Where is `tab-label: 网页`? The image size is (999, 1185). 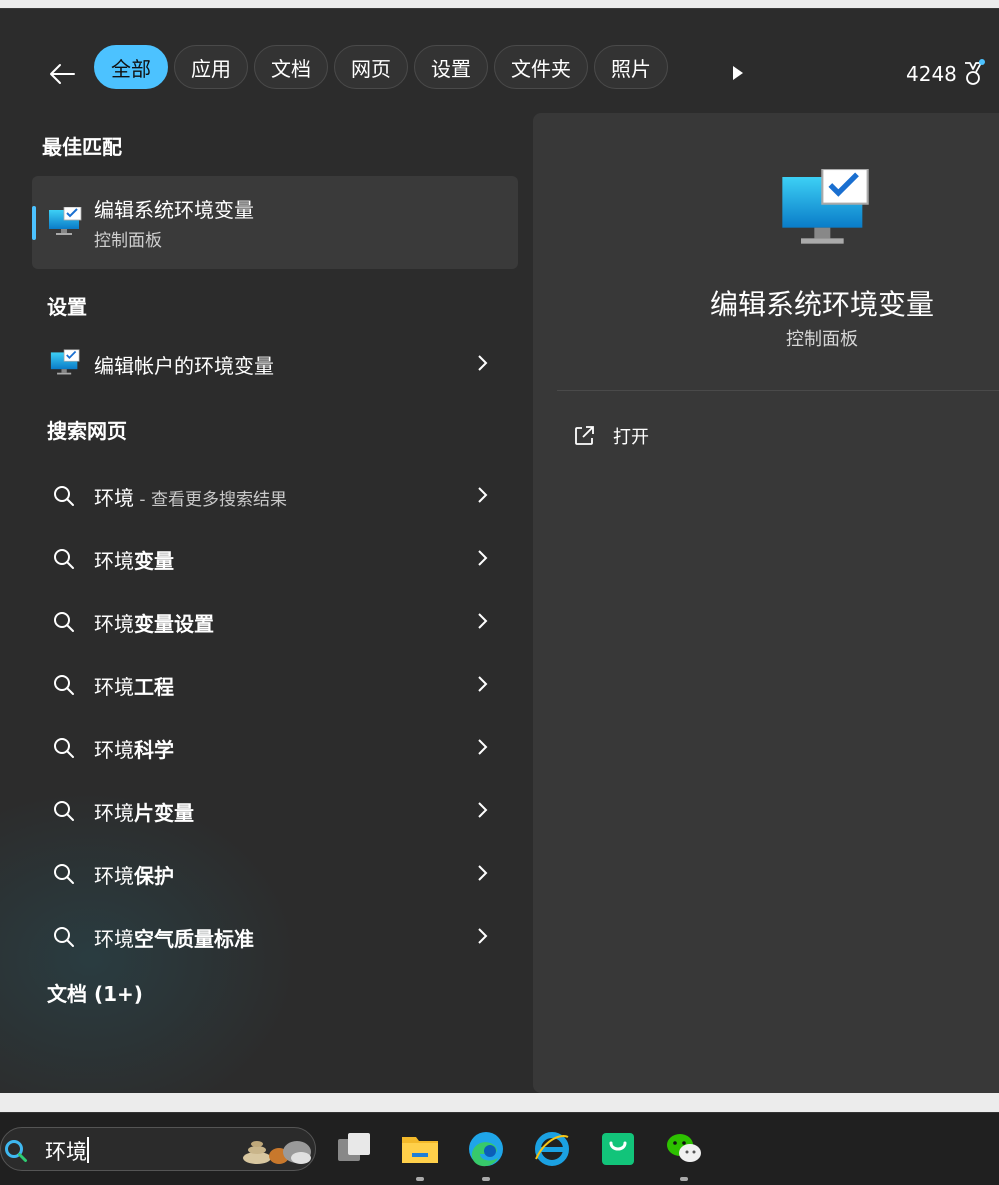 tab-label: 网页 is located at coordinates (371, 68).